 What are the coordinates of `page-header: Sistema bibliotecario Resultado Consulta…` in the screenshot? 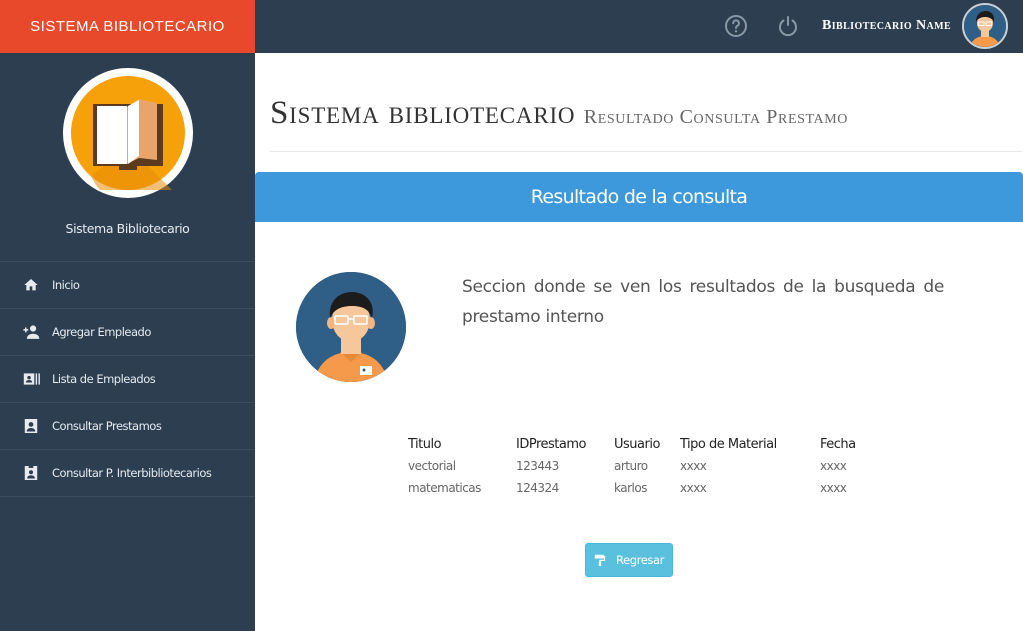 It's located at (646, 113).